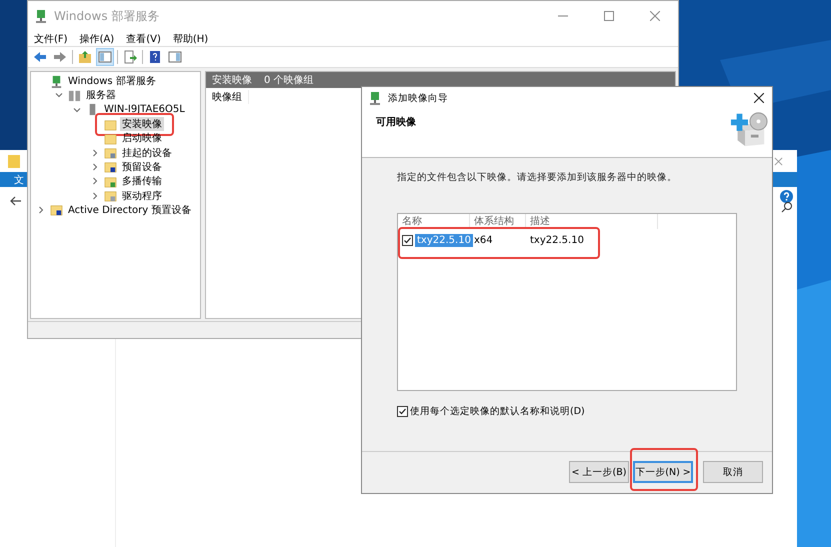 The image size is (831, 547). What do you see at coordinates (130, 57) in the screenshot?
I see `export-icon` at bounding box center [130, 57].